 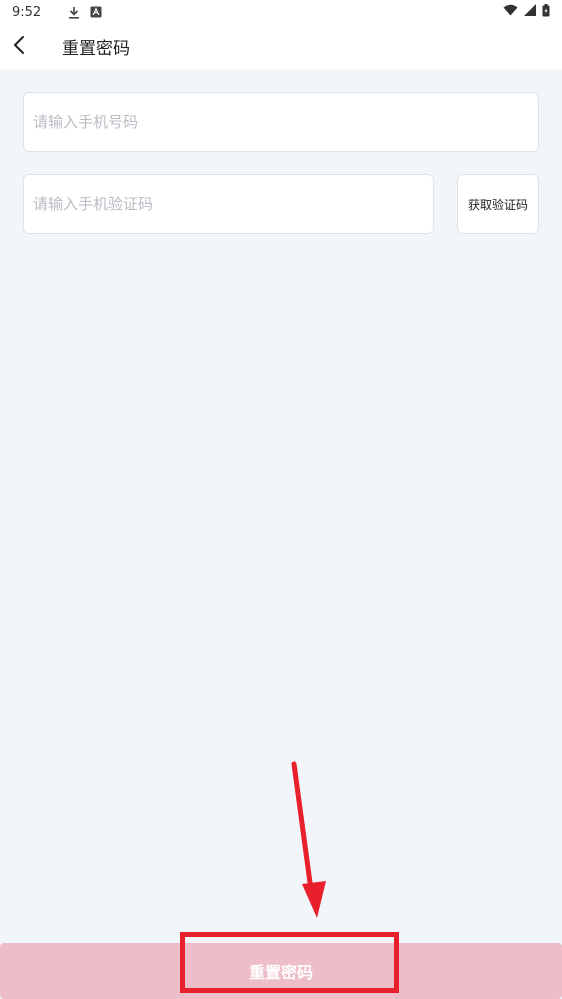 I want to click on verification-code-input, so click(x=228, y=204).